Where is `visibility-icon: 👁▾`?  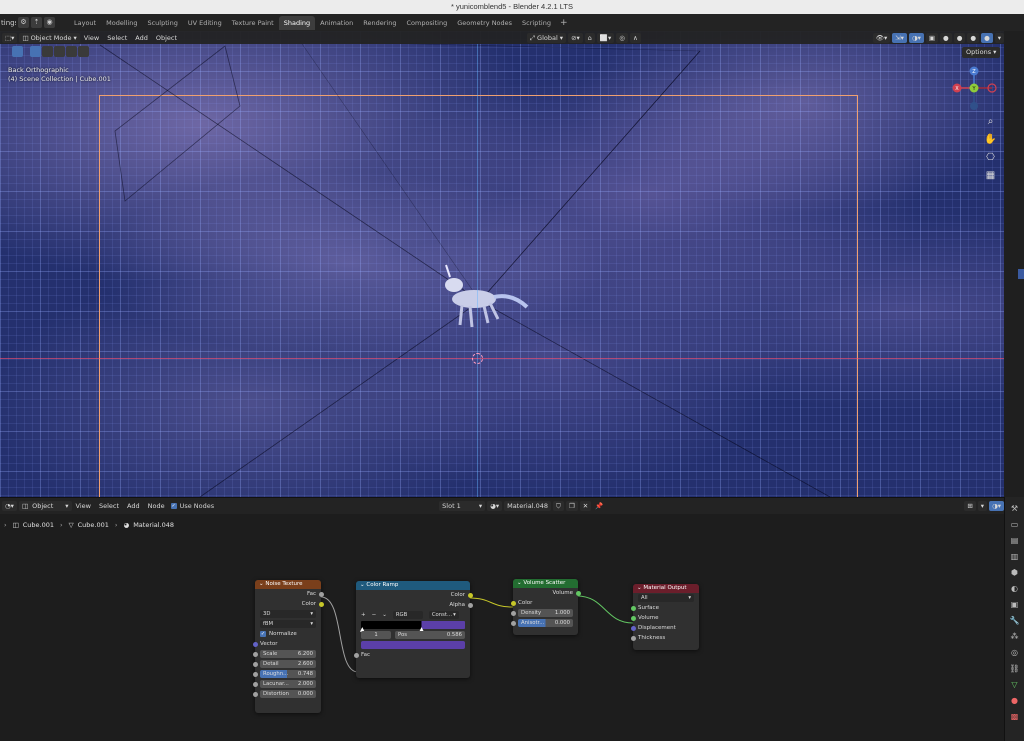 visibility-icon: 👁▾ is located at coordinates (881, 37).